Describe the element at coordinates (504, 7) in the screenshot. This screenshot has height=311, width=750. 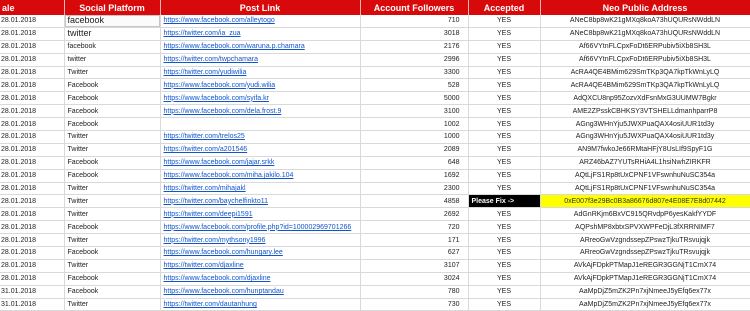
I see `header-accepted: Accepted` at that location.